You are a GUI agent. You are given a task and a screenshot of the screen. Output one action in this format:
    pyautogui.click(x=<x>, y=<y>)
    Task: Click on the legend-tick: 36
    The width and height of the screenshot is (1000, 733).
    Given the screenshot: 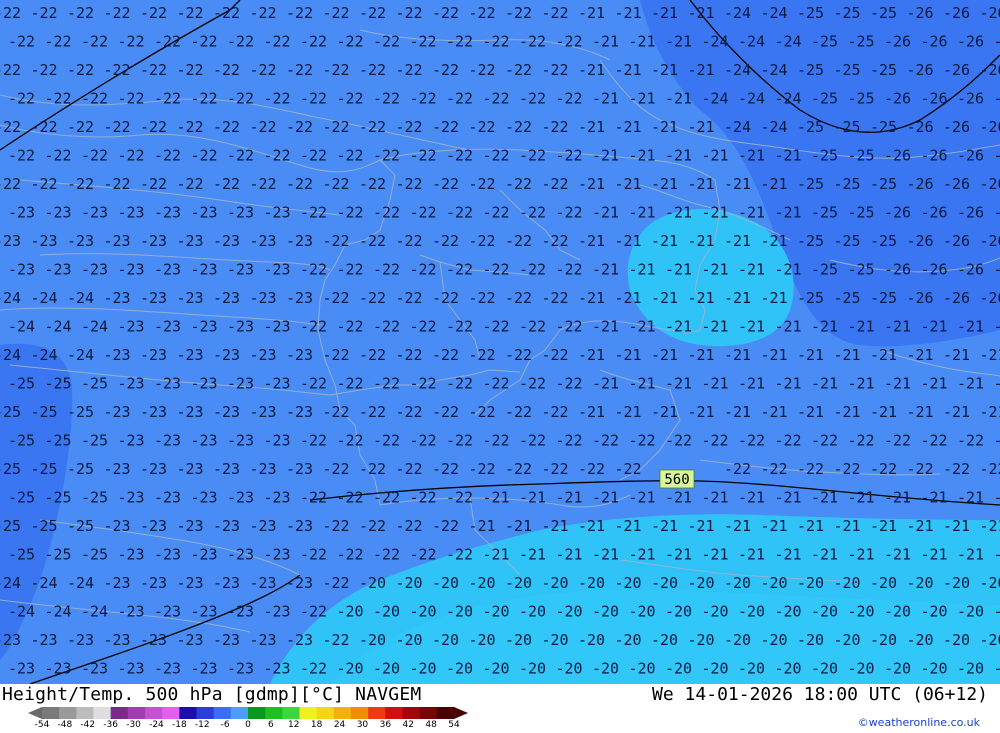 What is the action you would take?
    pyautogui.click(x=385, y=725)
    